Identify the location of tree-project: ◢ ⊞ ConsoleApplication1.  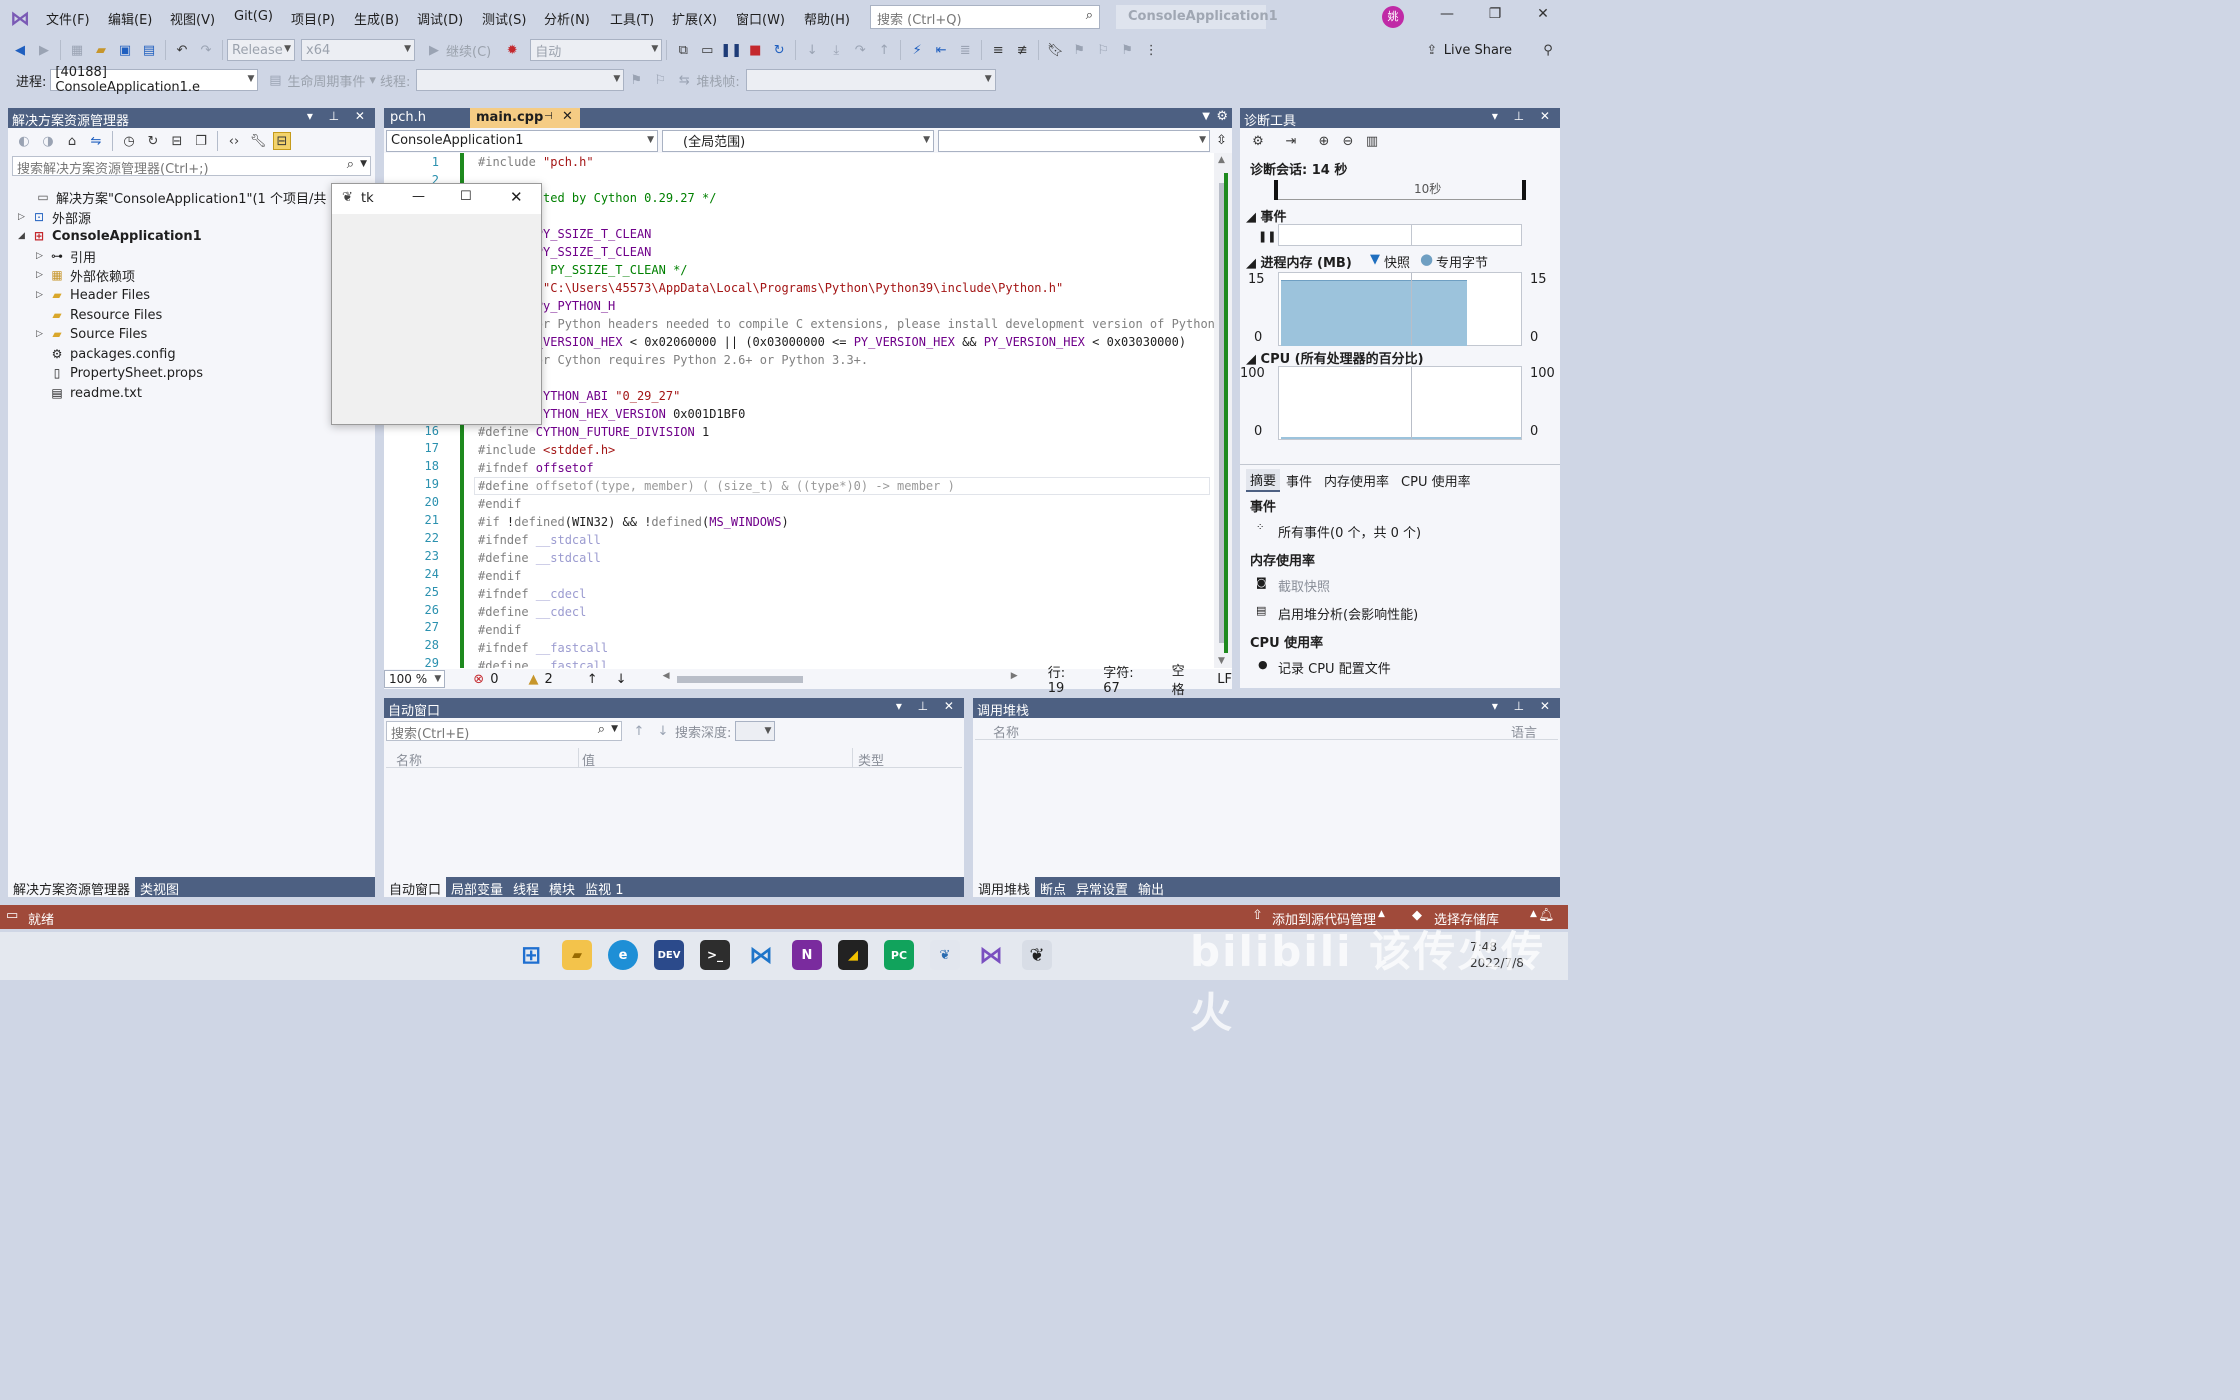
(110, 236).